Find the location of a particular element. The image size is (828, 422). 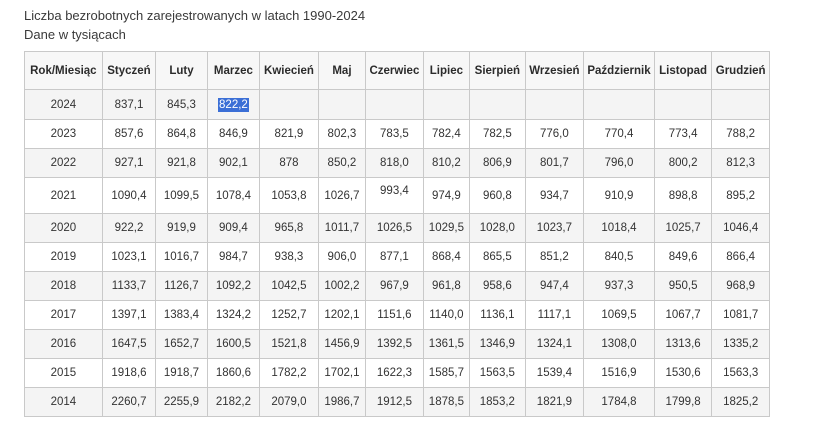

value-cell: 968,9 is located at coordinates (740, 286).